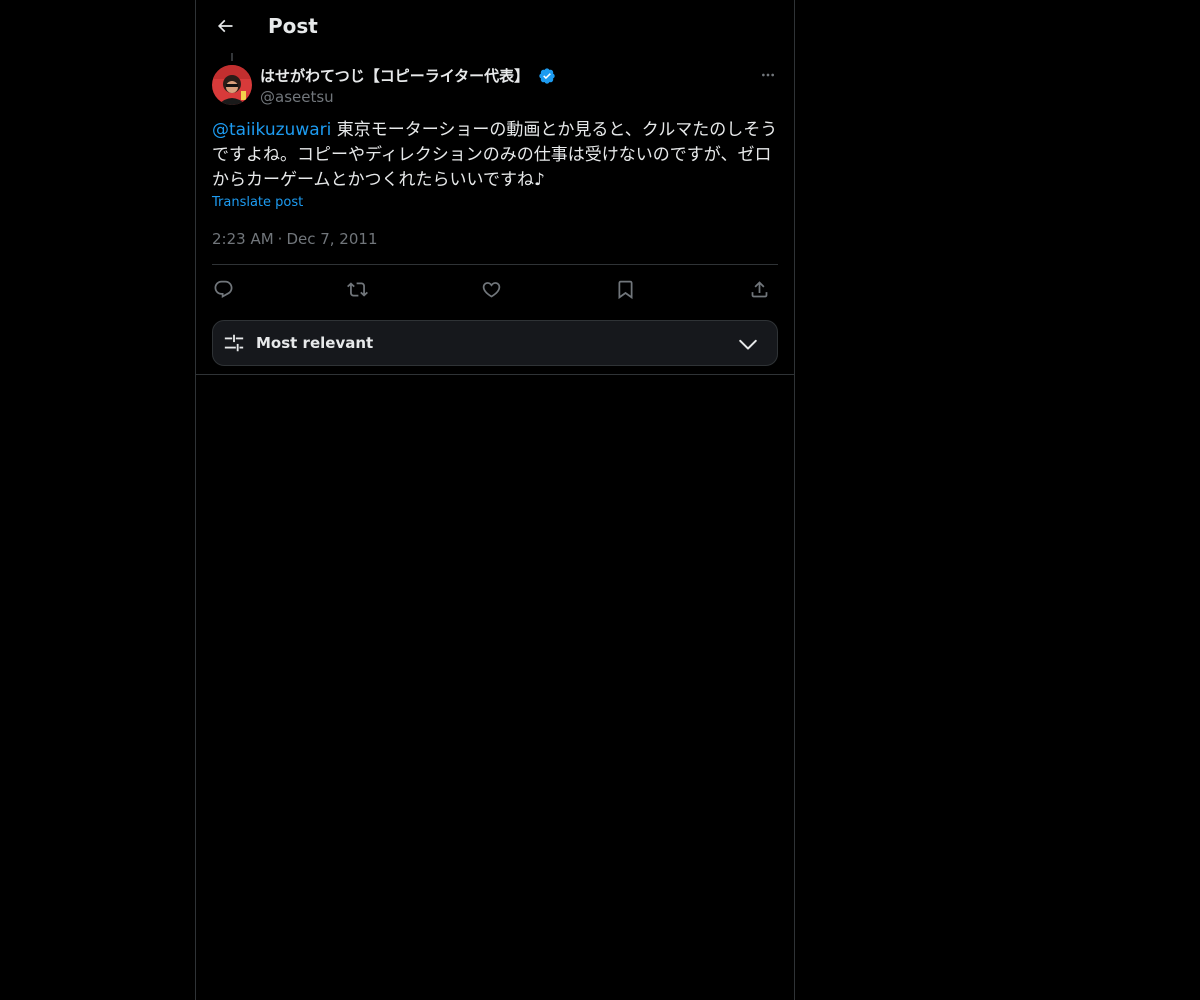 The width and height of the screenshot is (1200, 1000). What do you see at coordinates (495, 26) in the screenshot?
I see `page-header: Post` at bounding box center [495, 26].